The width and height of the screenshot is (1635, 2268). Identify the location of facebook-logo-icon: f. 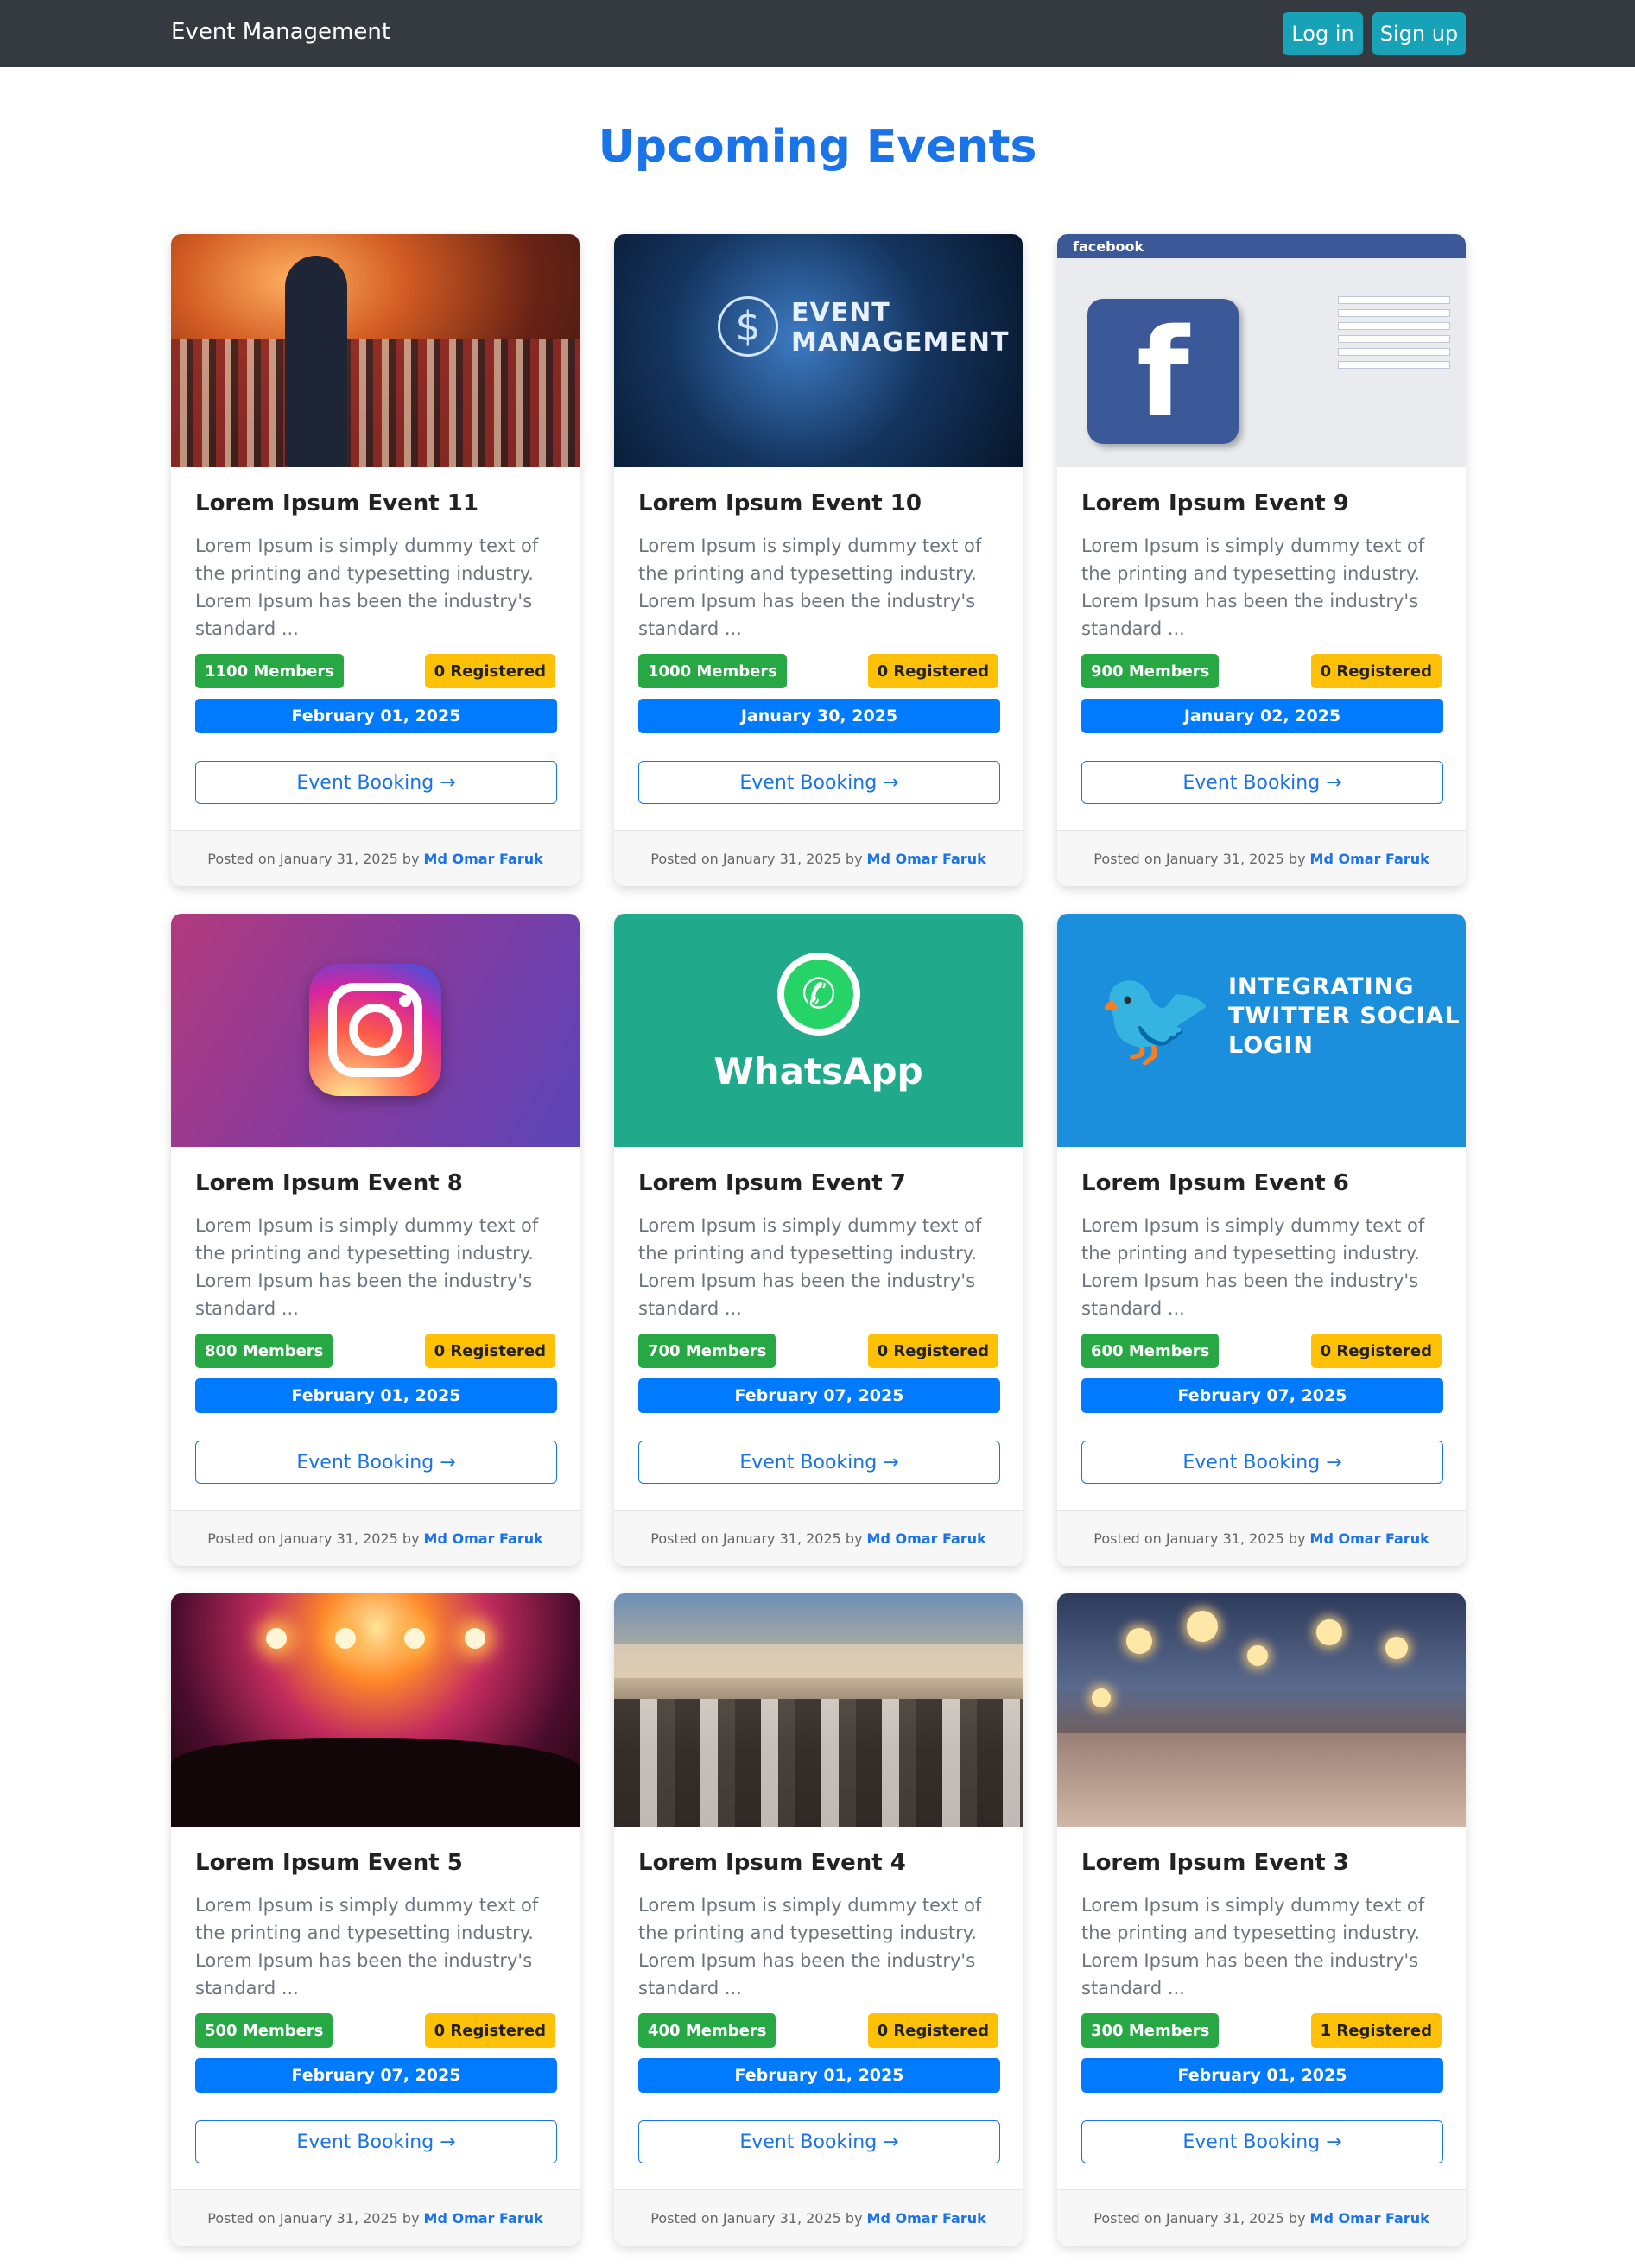
(1163, 371).